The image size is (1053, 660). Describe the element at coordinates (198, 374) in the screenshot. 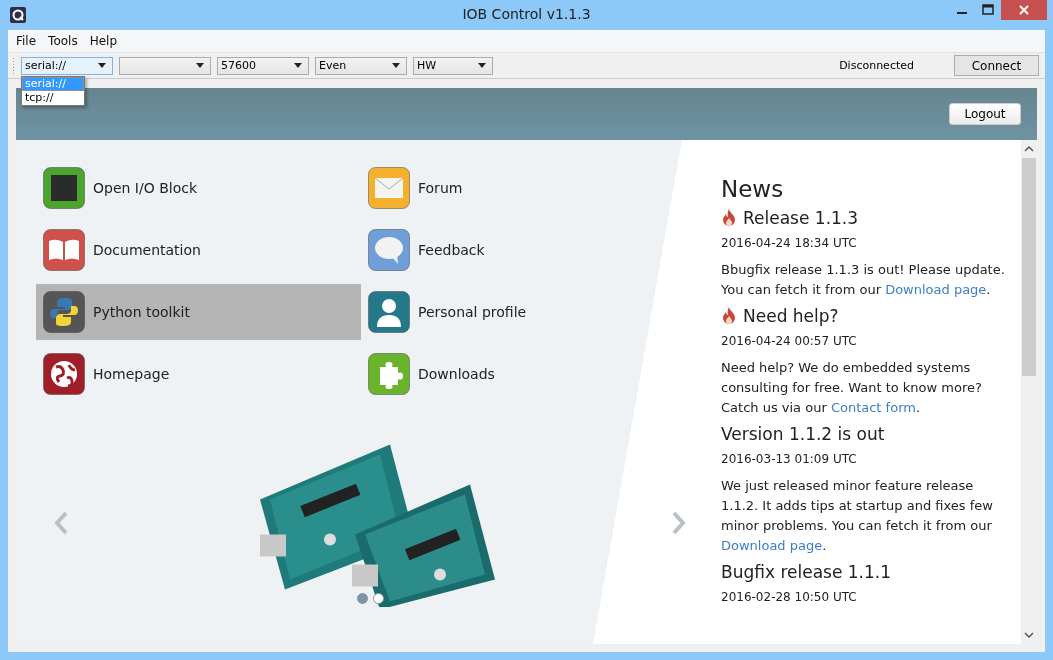

I see `launcher-item: Homepage` at that location.